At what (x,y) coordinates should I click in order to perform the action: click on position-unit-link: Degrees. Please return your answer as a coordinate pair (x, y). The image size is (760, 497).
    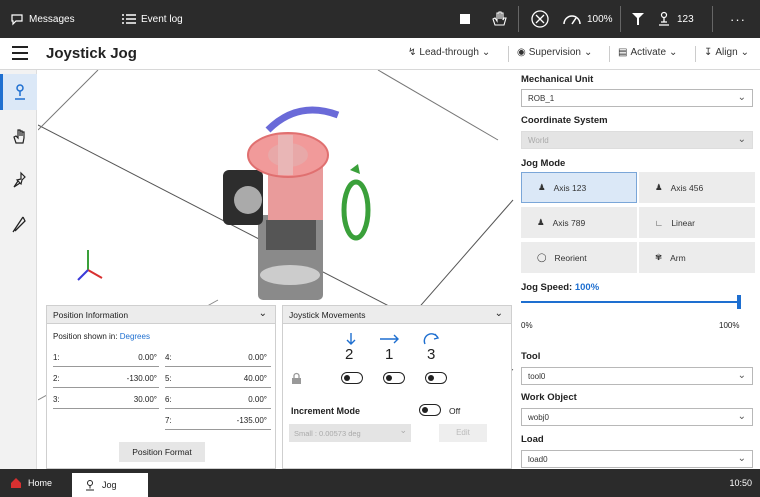
    Looking at the image, I should click on (135, 336).